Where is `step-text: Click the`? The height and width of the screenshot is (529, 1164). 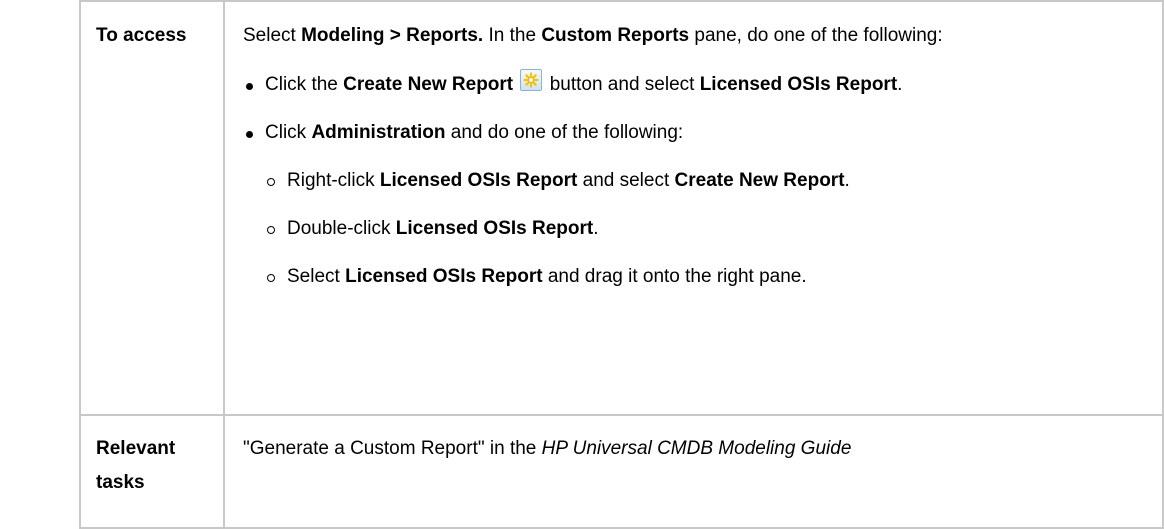 step-text: Click the is located at coordinates (304, 84).